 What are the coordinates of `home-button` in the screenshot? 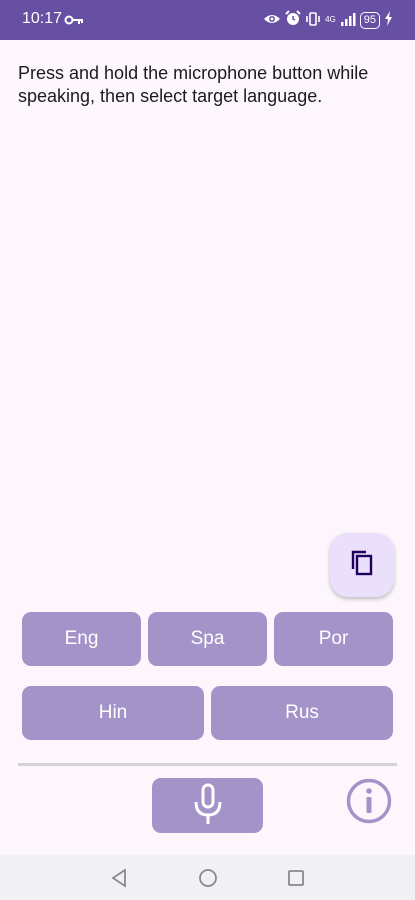 It's located at (208, 878).